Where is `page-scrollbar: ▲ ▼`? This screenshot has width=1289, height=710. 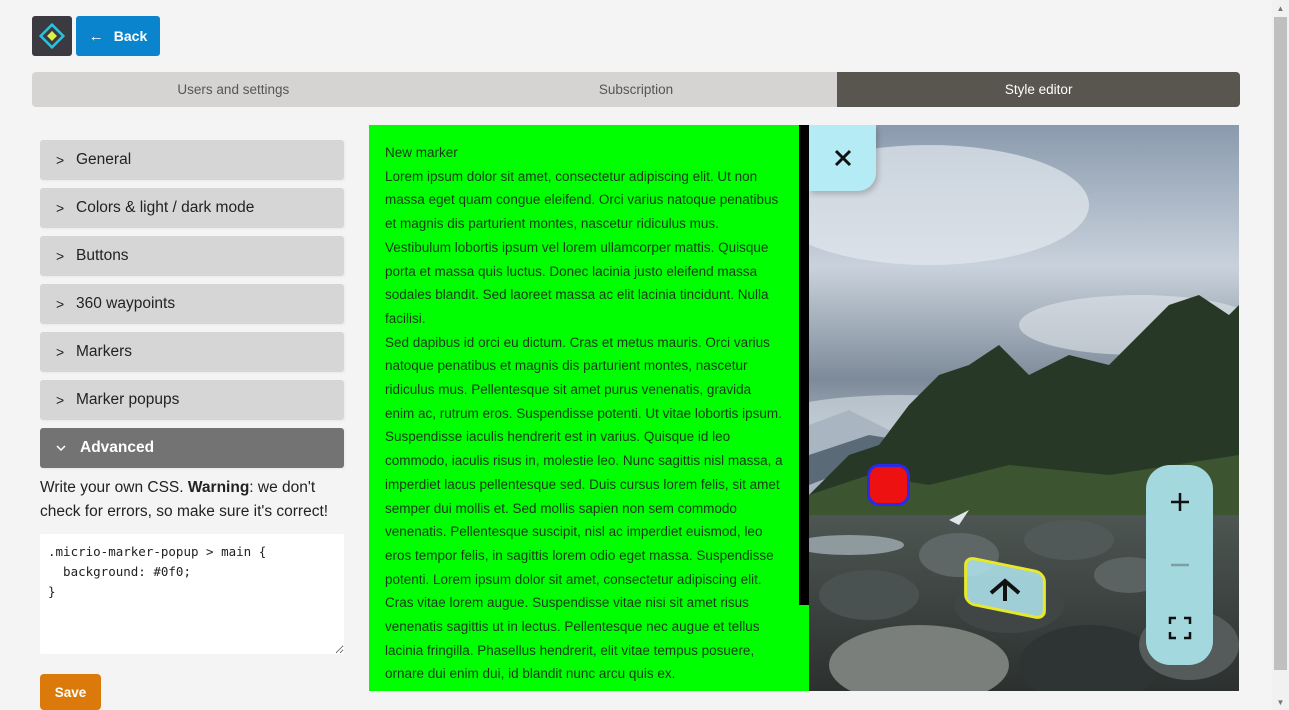 page-scrollbar: ▲ ▼ is located at coordinates (1280, 355).